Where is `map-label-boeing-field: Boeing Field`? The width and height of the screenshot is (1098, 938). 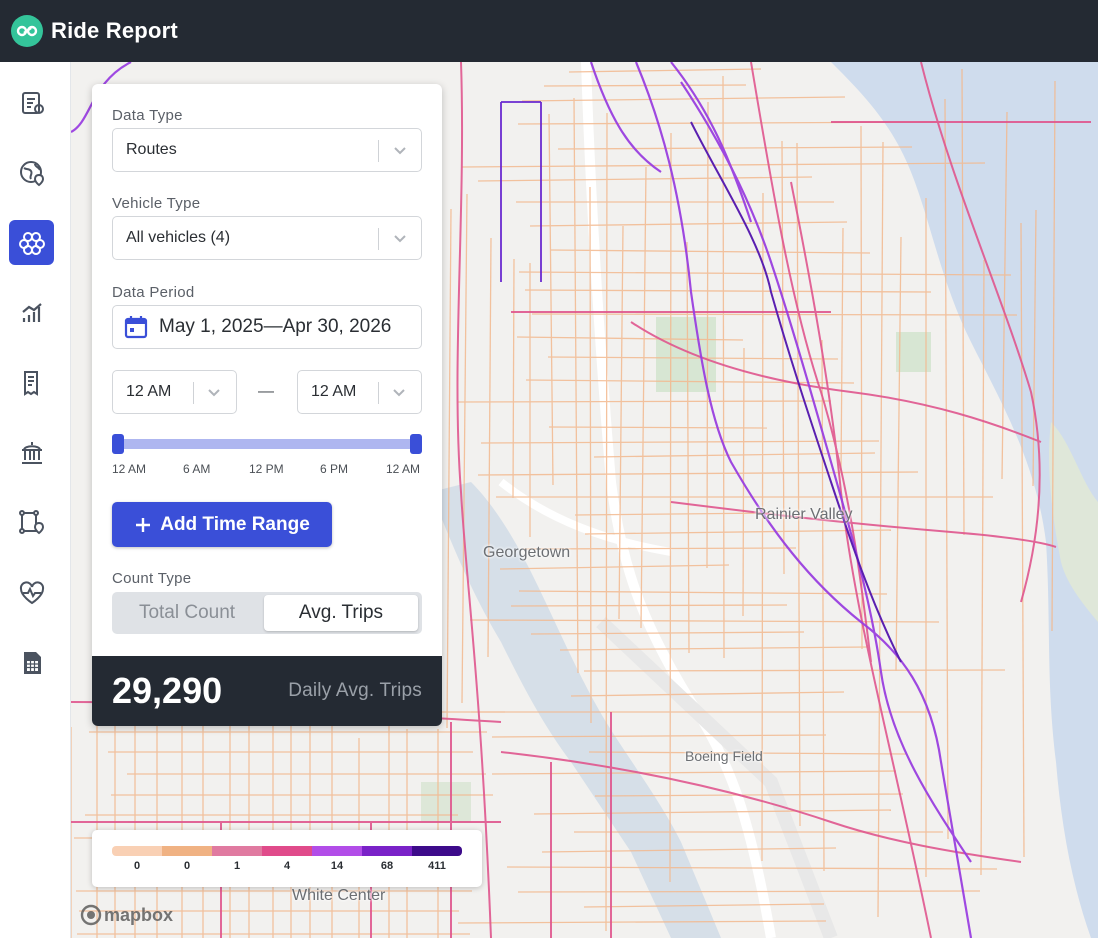
map-label-boeing-field: Boeing Field is located at coordinates (724, 756).